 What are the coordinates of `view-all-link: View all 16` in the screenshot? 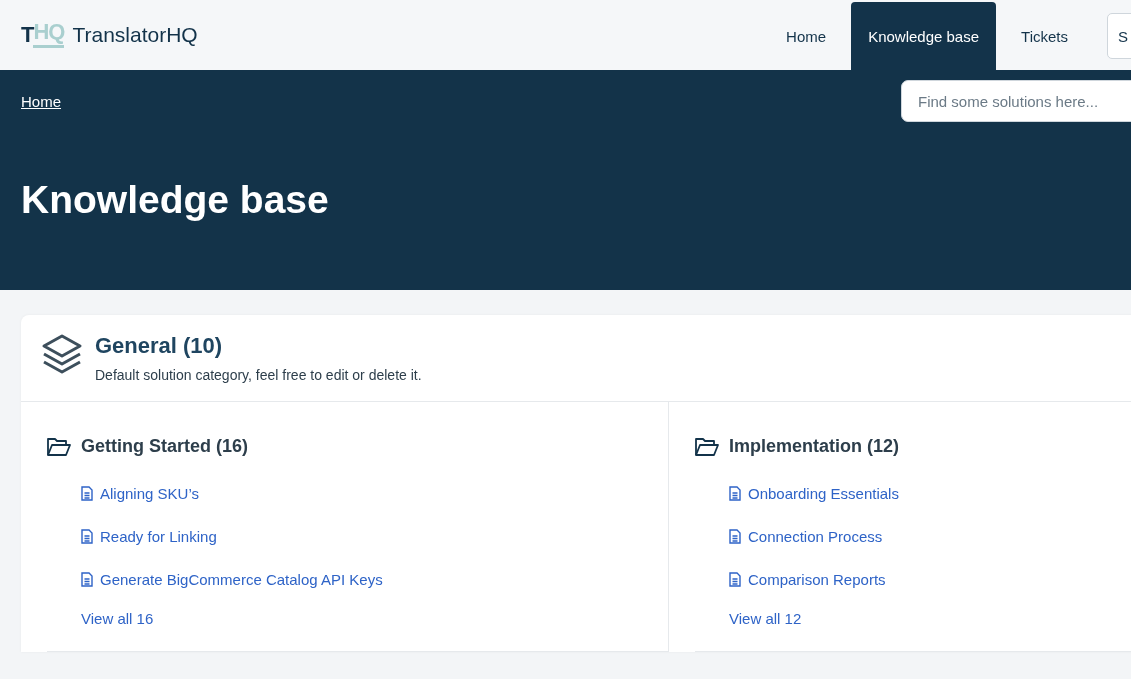 It's located at (374, 618).